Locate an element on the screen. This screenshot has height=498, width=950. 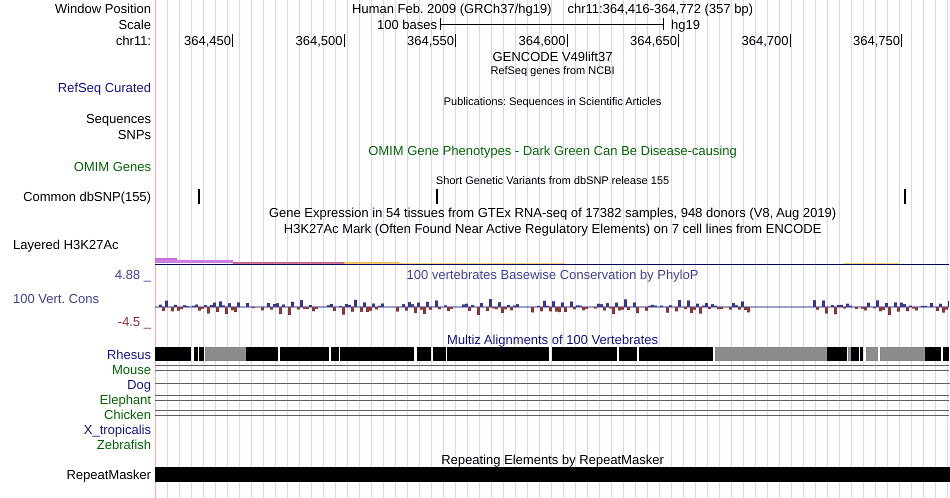
ruler-tick-label: 364,700 is located at coordinates (765, 40).